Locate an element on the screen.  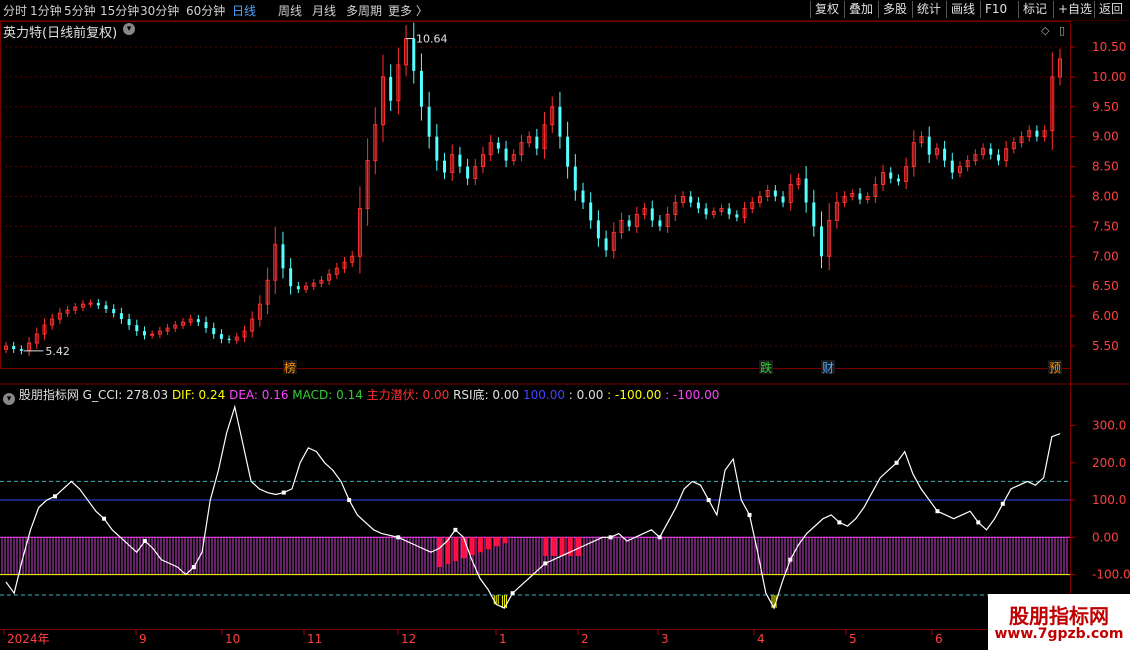
period-tab-4: 30分钟 is located at coordinates (159, 10).